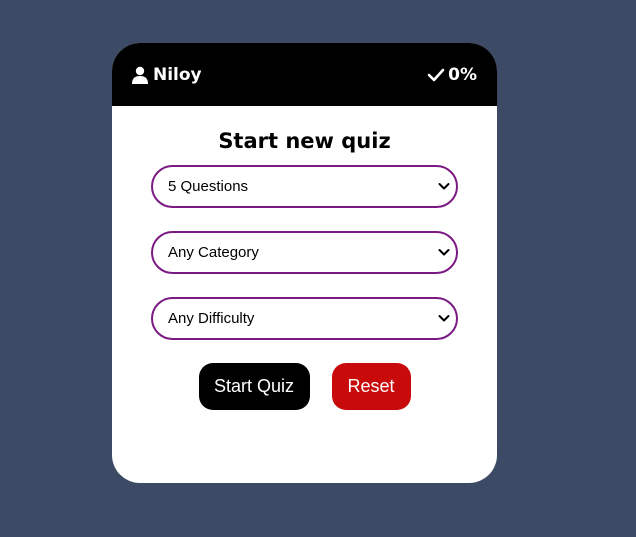  I want to click on user-info: Niloy, so click(166, 75).